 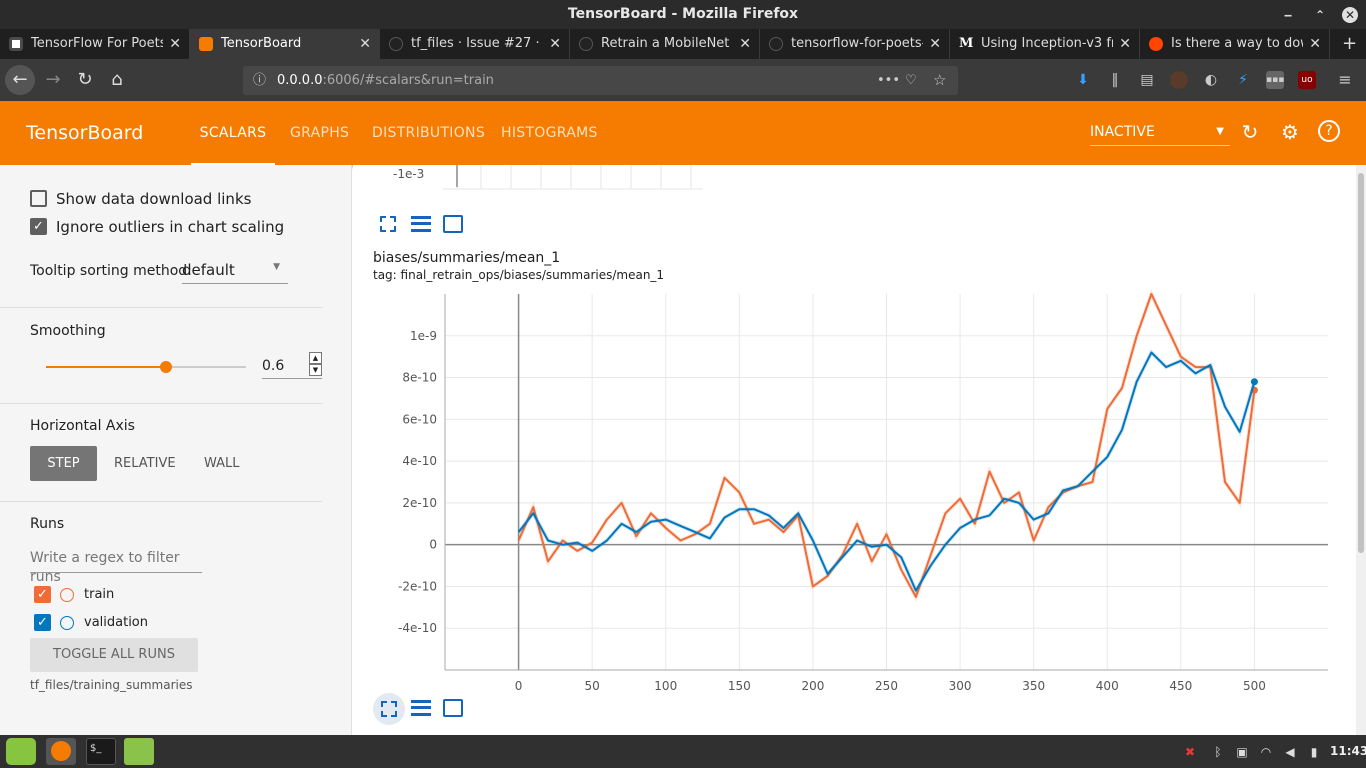 What do you see at coordinates (1250, 132) in the screenshot?
I see `refresh-icon: ↻` at bounding box center [1250, 132].